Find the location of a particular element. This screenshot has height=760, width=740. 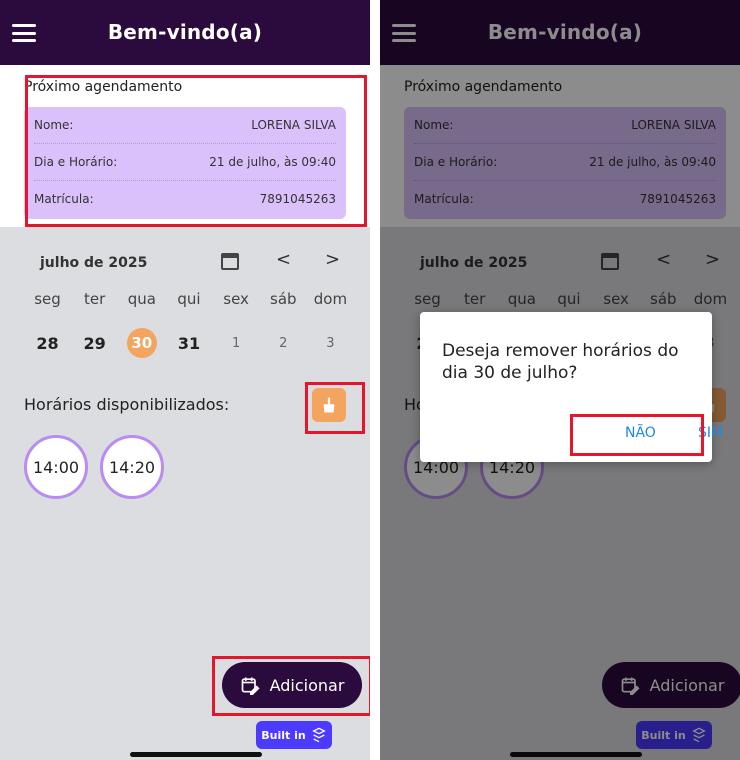

top-bar: Bem-vindo(a) is located at coordinates (185, 32).